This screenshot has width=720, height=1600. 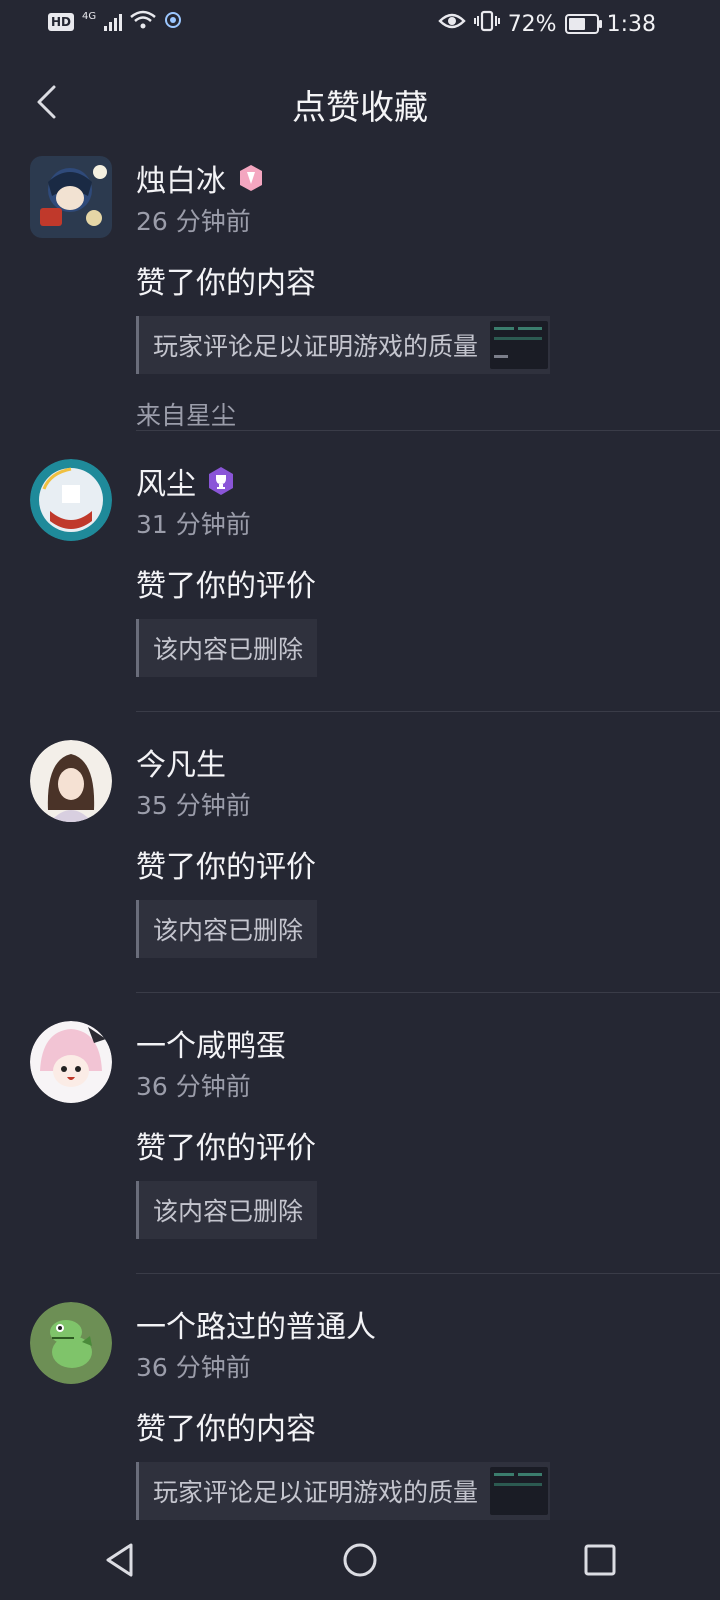 I want to click on signal-icon, so click(x=113, y=22).